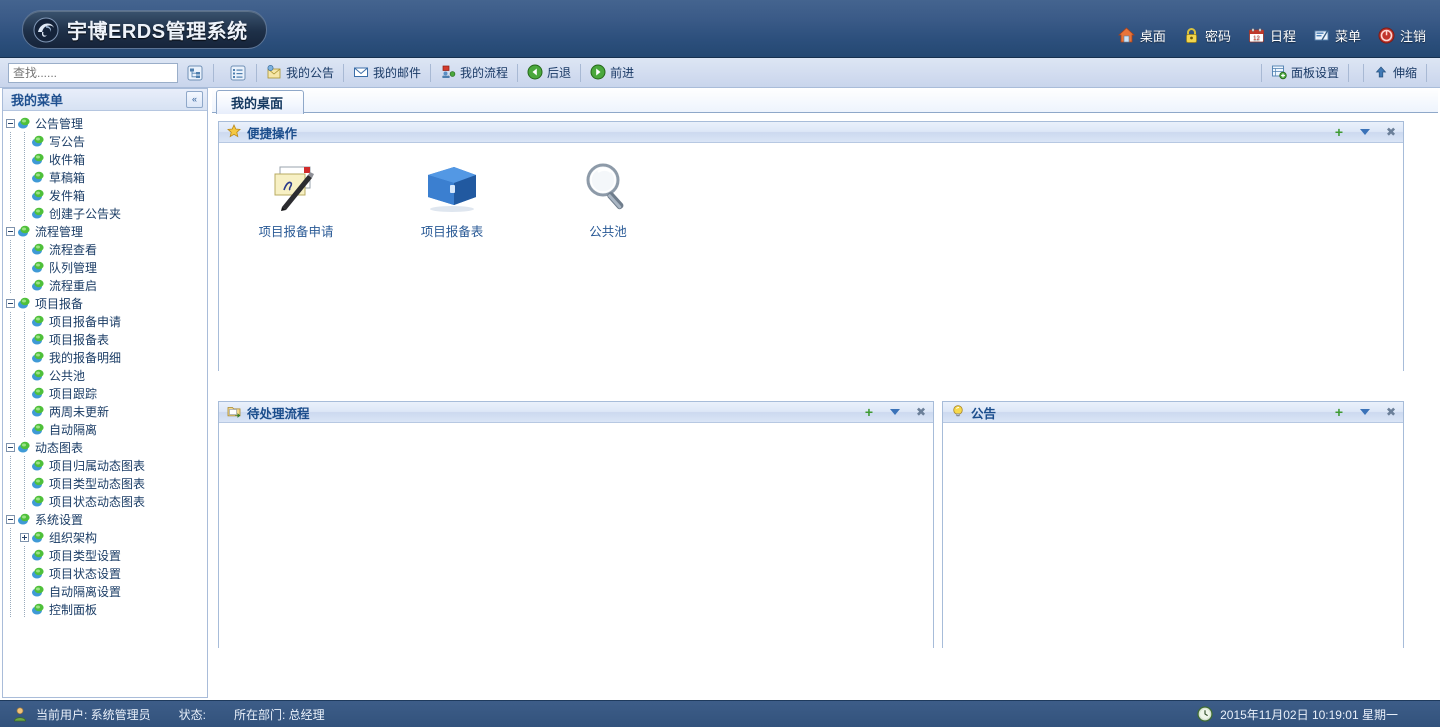 Image resolution: width=1440 pixels, height=727 pixels. I want to click on tree-item-label: 项目报备申请, so click(85, 321).